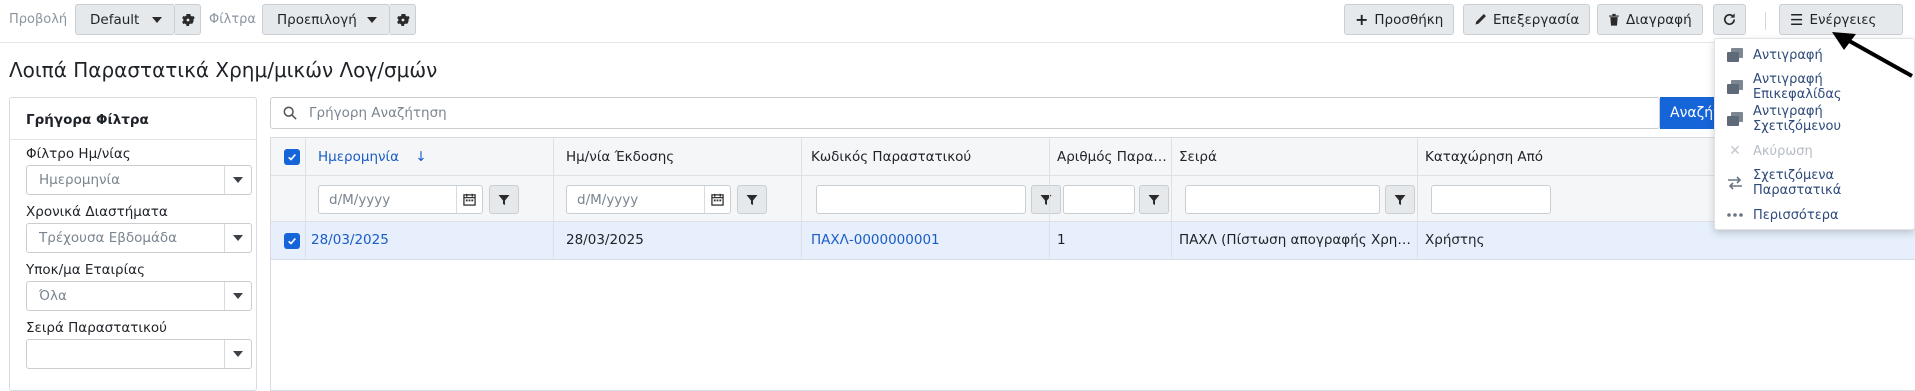 This screenshot has width=1915, height=391. I want to click on menu-item-copy-related-label: Αντιγραφή Σχετιζόμενου, so click(1797, 119).